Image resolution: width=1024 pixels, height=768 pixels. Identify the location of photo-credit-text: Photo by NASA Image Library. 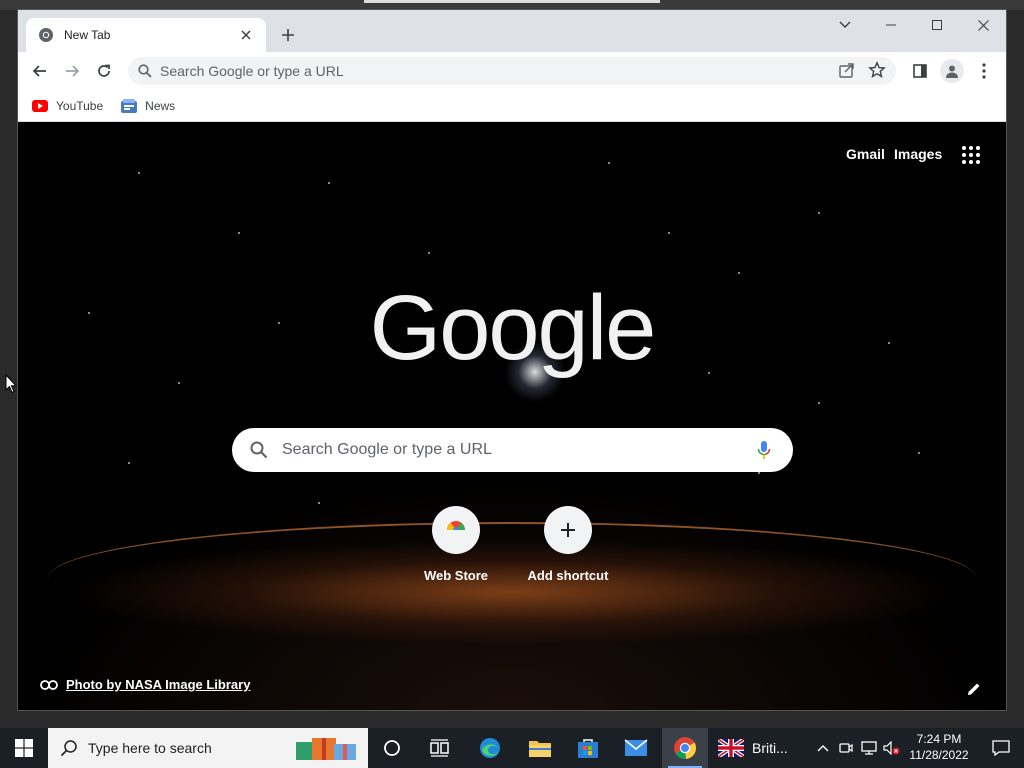
(158, 684).